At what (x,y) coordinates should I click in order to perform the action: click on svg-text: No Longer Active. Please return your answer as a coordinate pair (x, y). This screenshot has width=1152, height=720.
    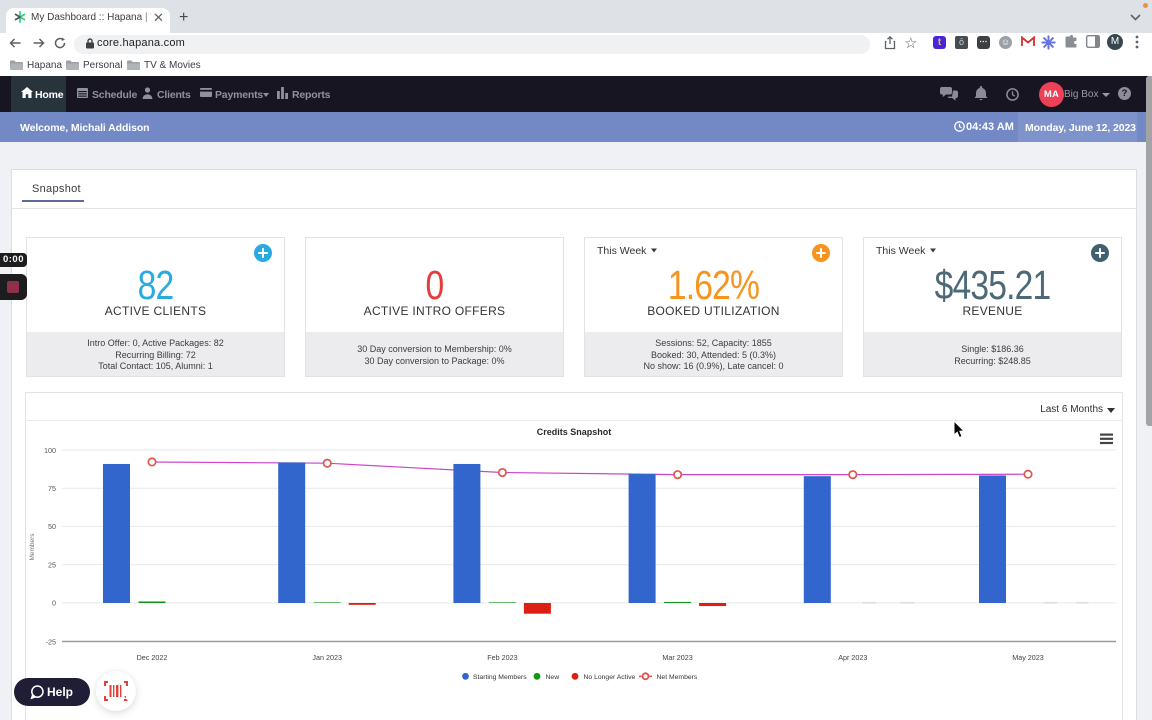
    Looking at the image, I should click on (610, 677).